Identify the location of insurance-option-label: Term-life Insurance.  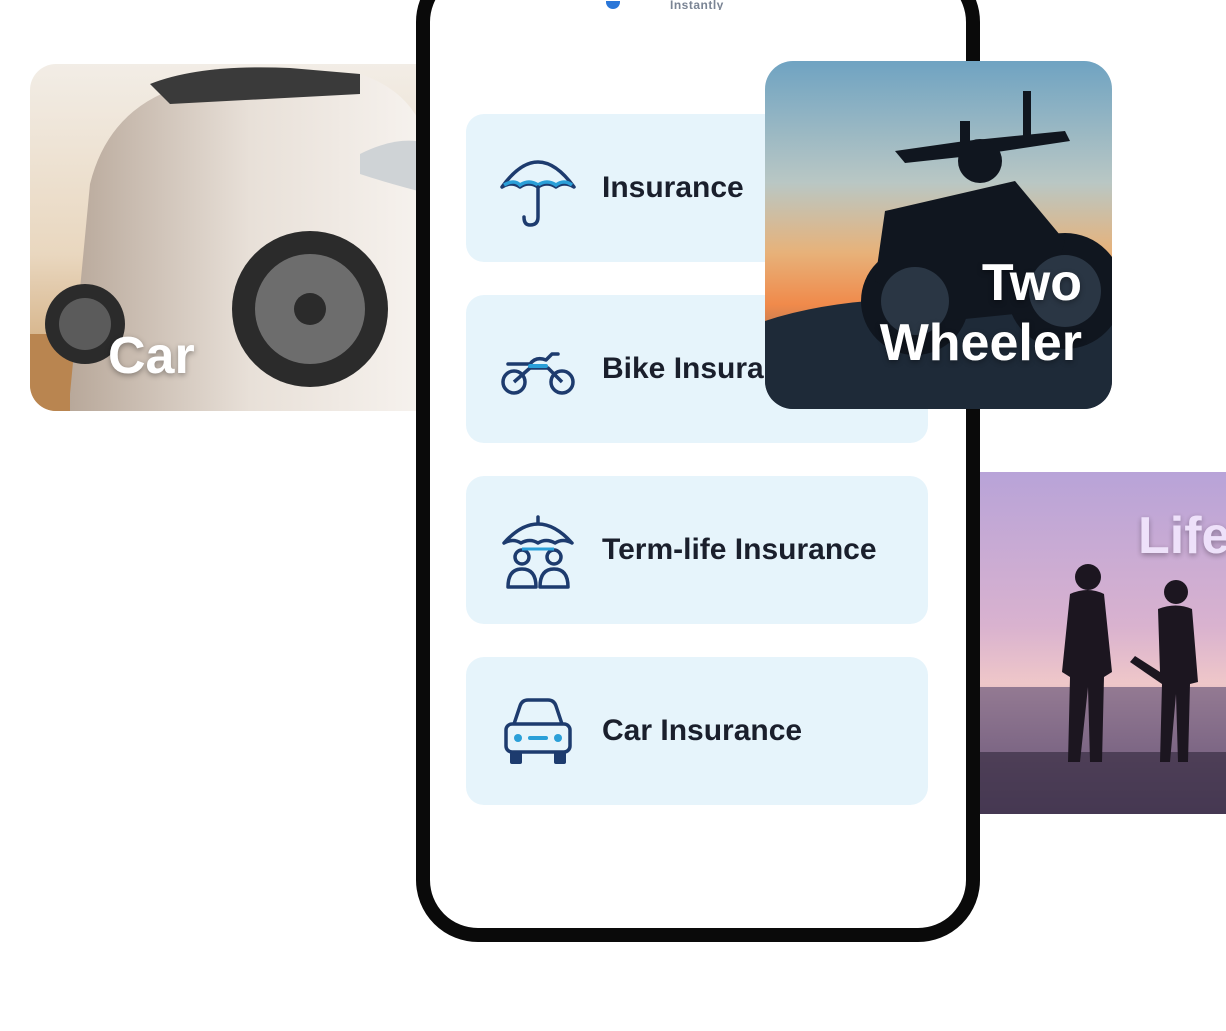
(739, 549).